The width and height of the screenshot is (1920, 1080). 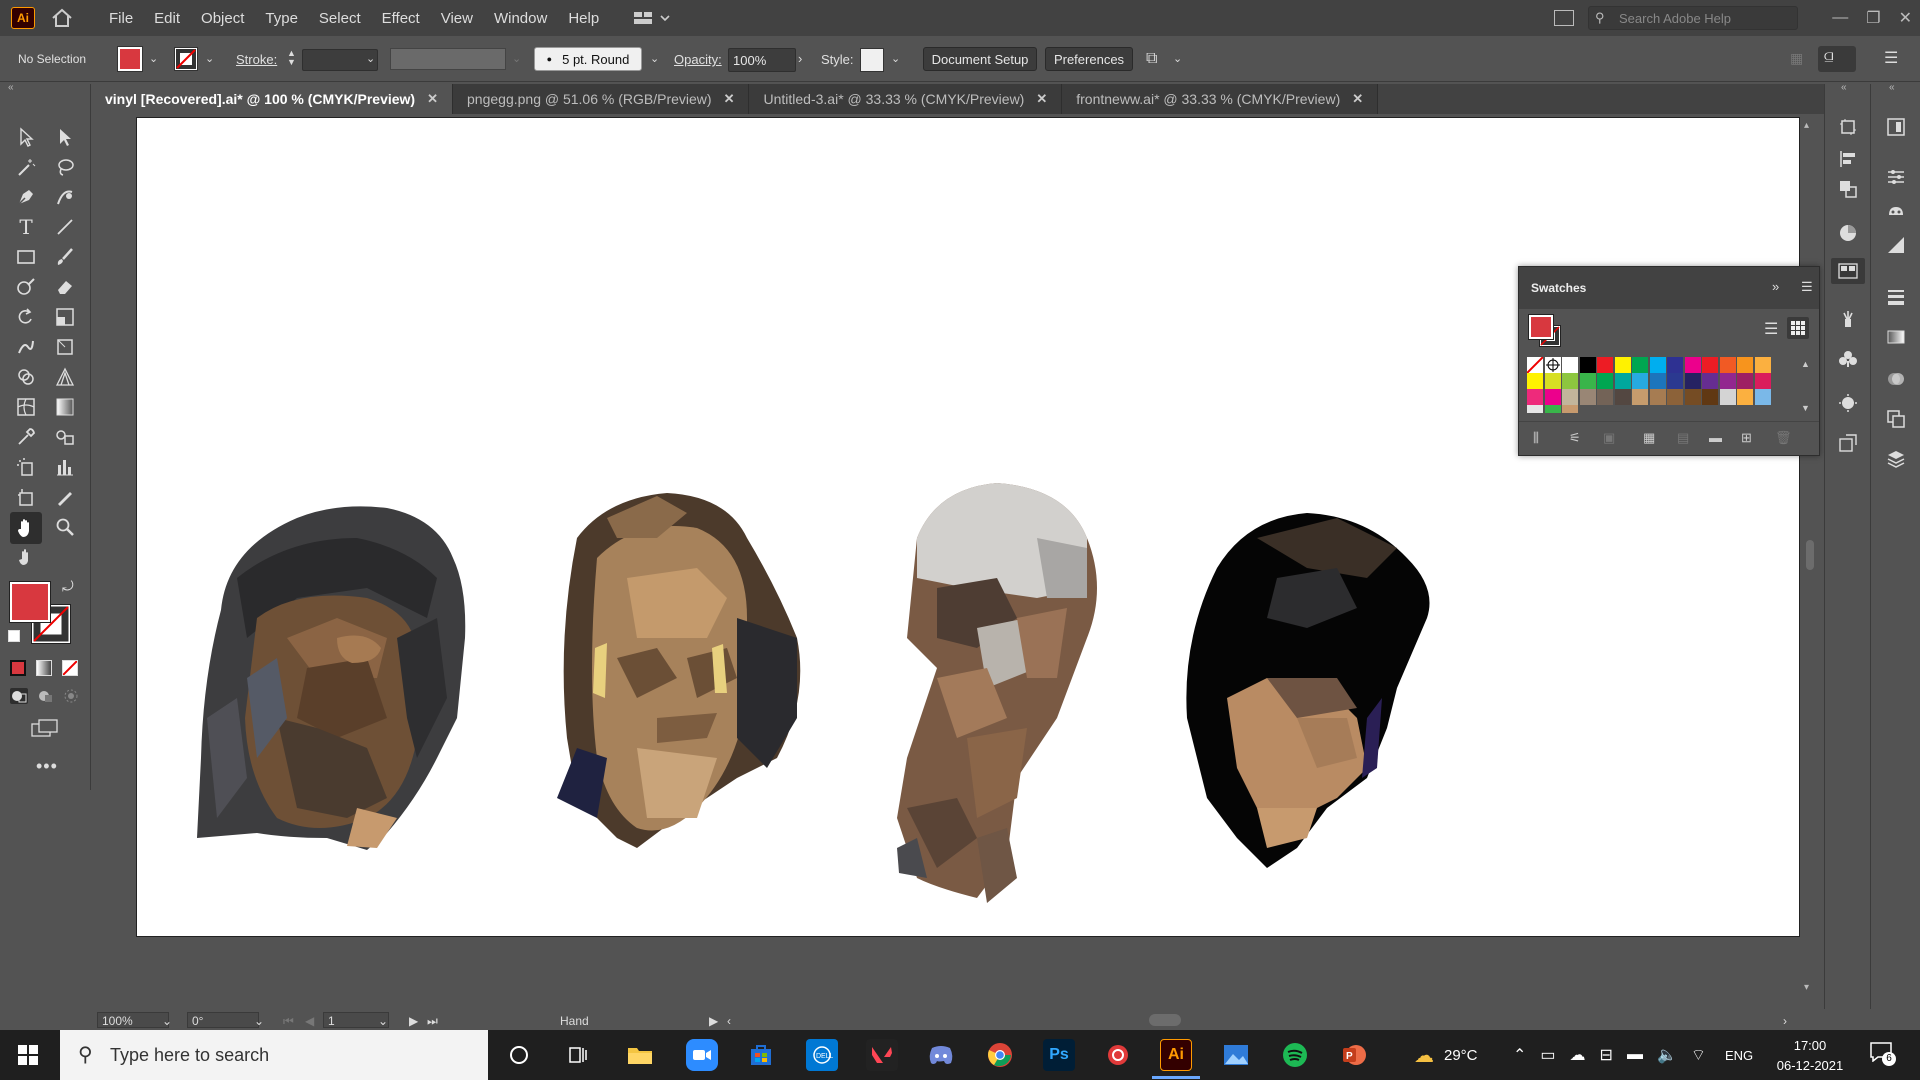 I want to click on swatch-scroll-down-icon: ▼, so click(x=1805, y=408).